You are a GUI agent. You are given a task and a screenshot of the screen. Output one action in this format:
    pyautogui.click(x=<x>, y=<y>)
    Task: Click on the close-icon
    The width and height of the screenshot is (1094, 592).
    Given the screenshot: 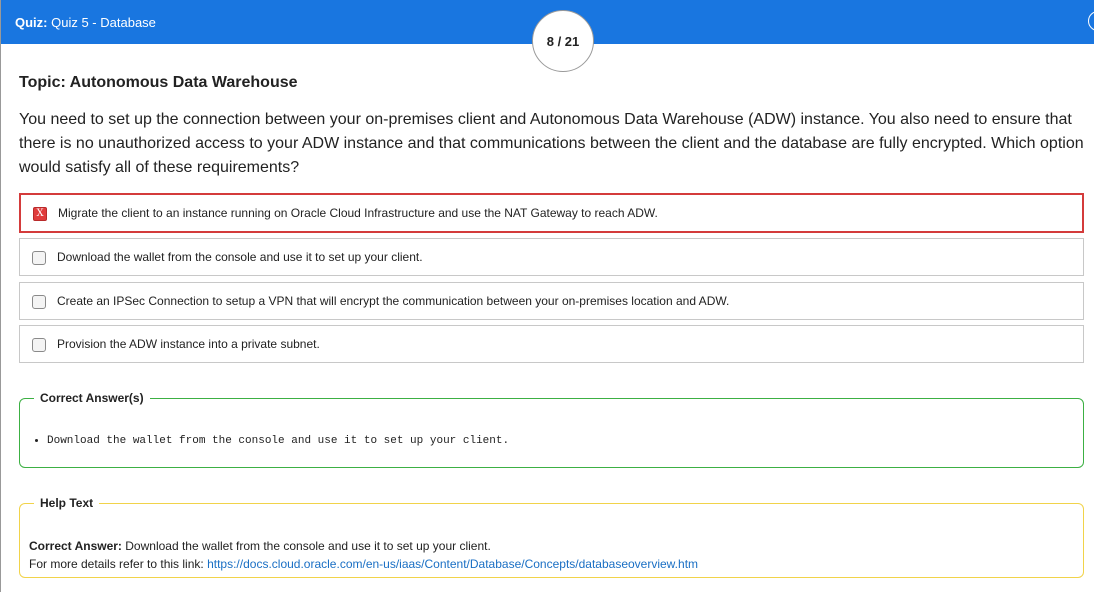 What is the action you would take?
    pyautogui.click(x=1091, y=21)
    